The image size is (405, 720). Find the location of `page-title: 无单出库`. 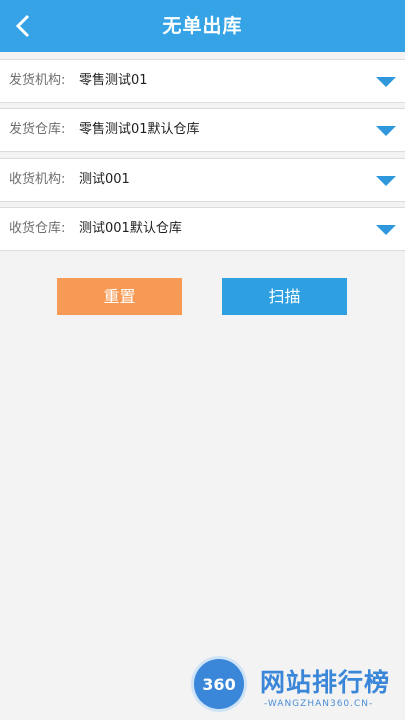

page-title: 无单出库 is located at coordinates (202, 26).